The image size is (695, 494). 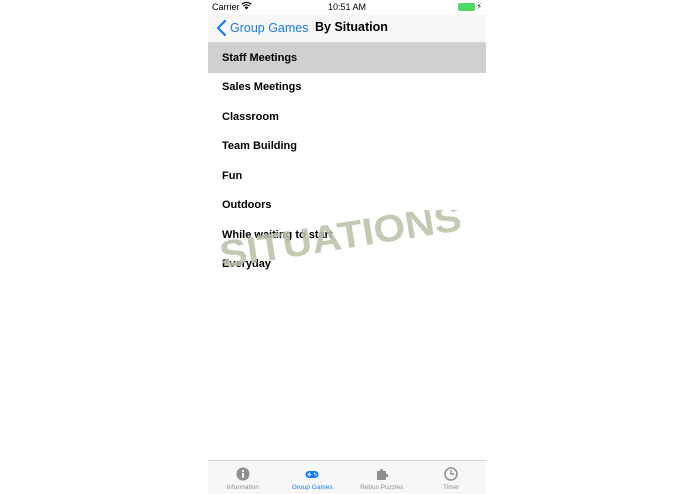 What do you see at coordinates (451, 487) in the screenshot?
I see `tab-label: Timer` at bounding box center [451, 487].